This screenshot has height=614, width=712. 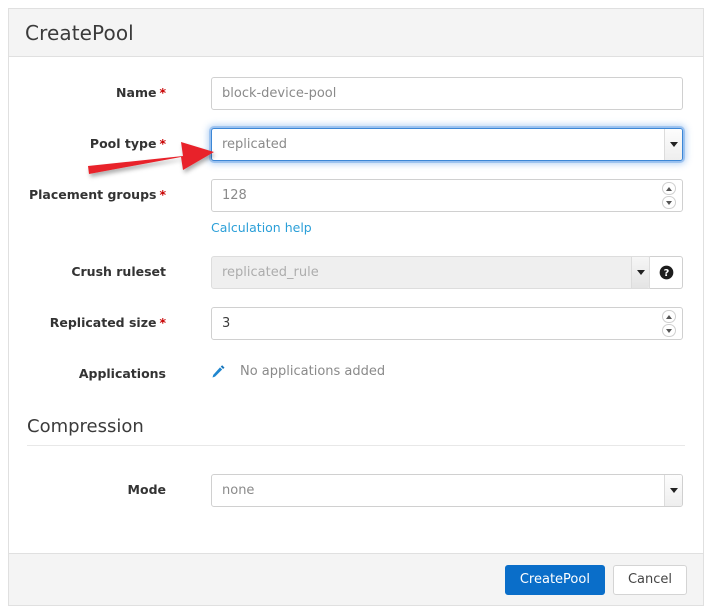 I want to click on label-placement-groups: Placement groups *, so click(x=87, y=191).